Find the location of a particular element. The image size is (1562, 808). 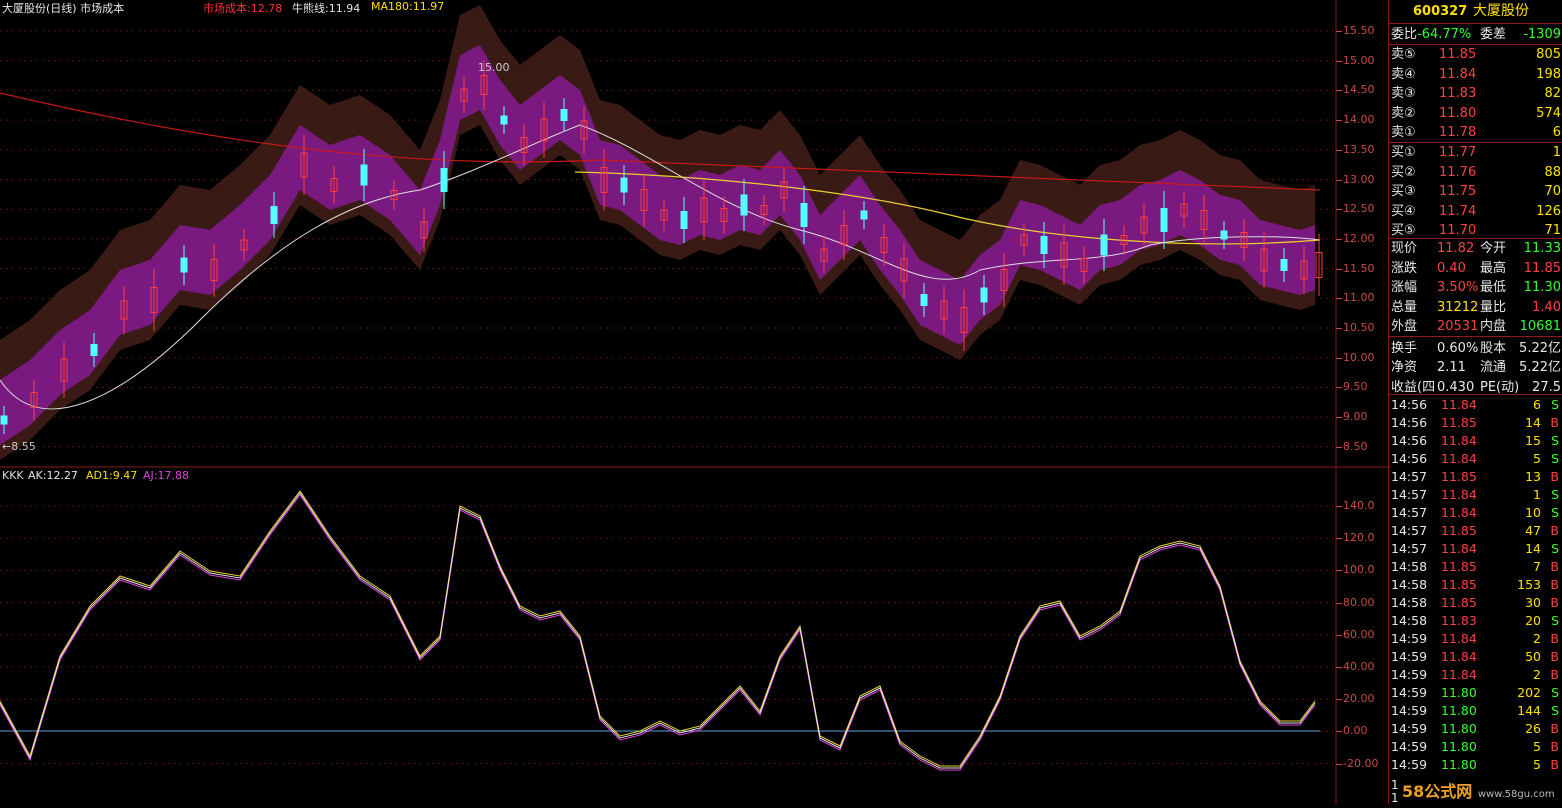

ask-volume: 805 is located at coordinates (1548, 54).